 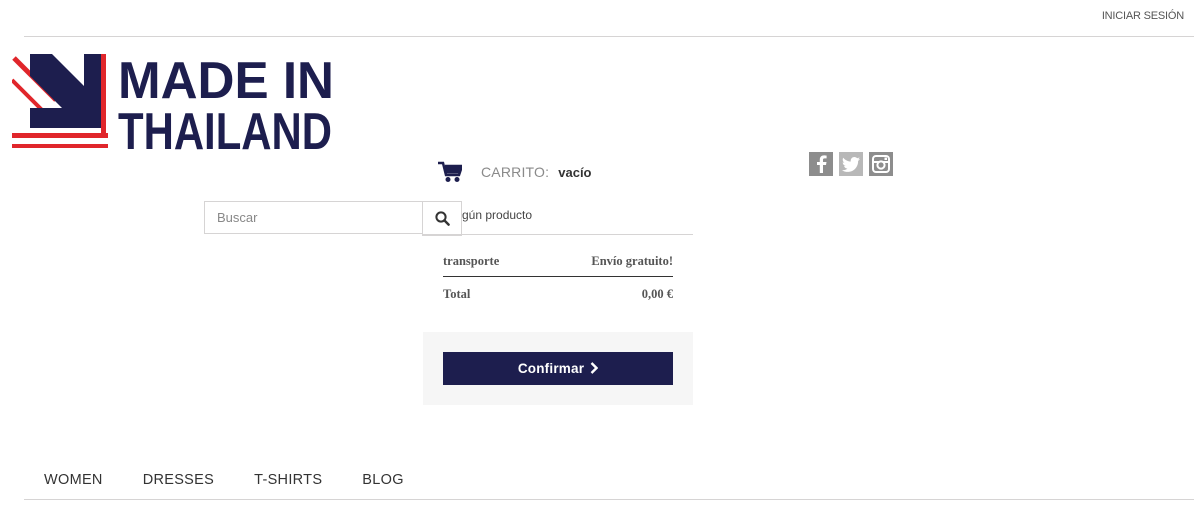 I want to click on search-icon, so click(x=442, y=218).